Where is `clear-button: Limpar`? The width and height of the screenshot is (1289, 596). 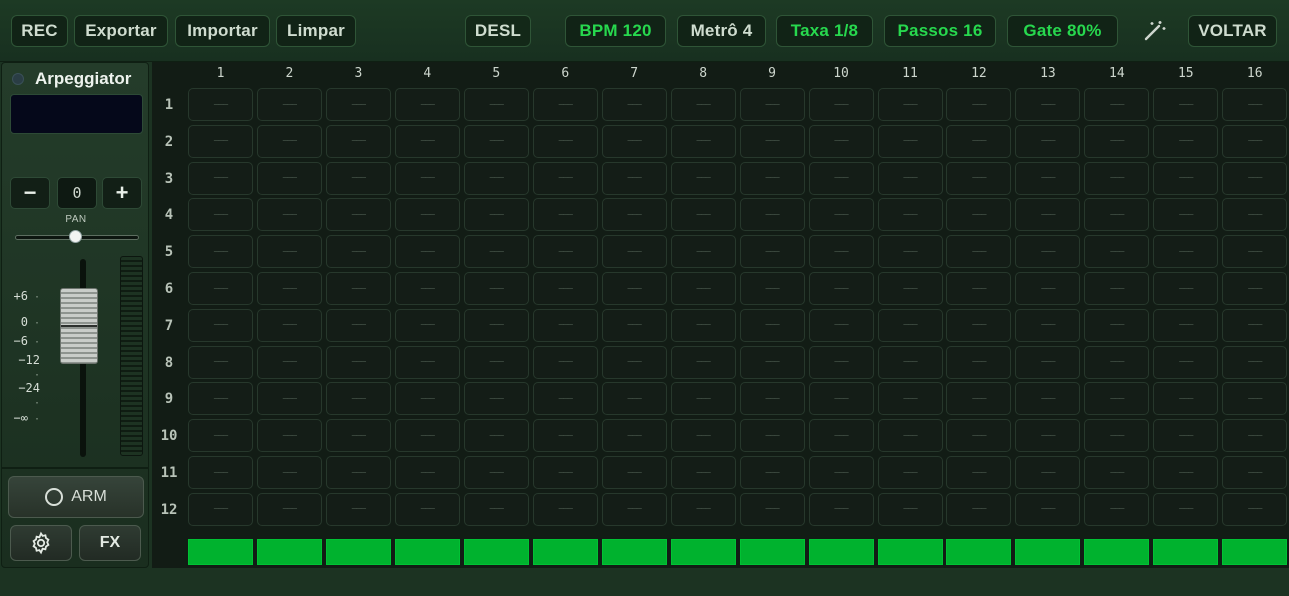 clear-button: Limpar is located at coordinates (316, 31).